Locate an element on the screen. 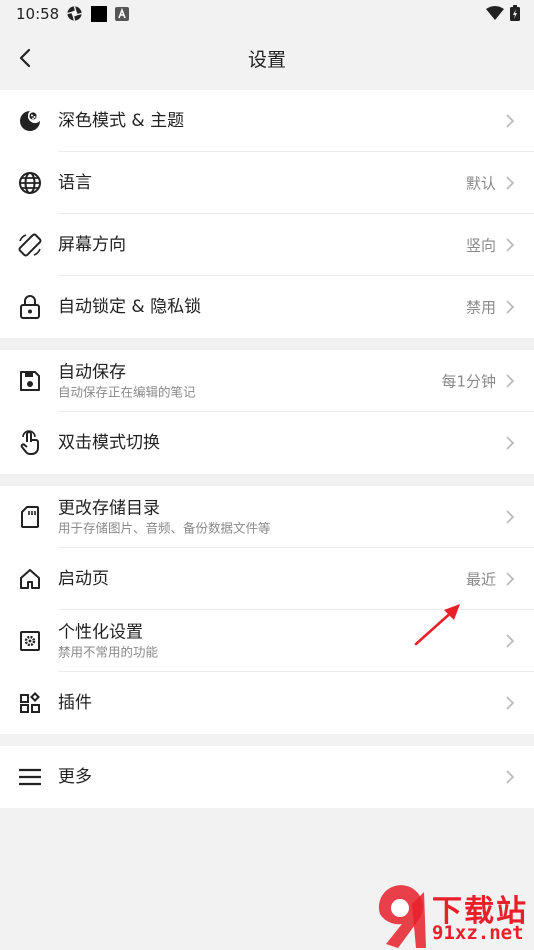 The image size is (534, 950). row-storage-directory: 更改存储目录 用于存储图片、音频、备份数据文件等 is located at coordinates (267, 517).